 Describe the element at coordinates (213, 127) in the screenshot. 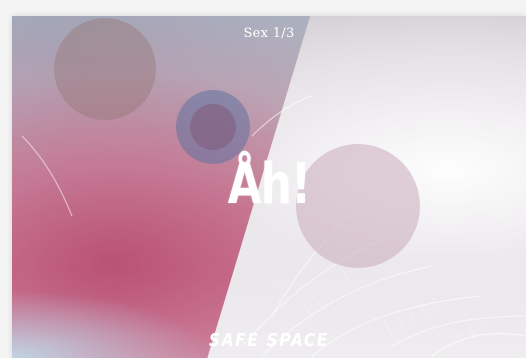

I see `decorative-circle-inner` at that location.